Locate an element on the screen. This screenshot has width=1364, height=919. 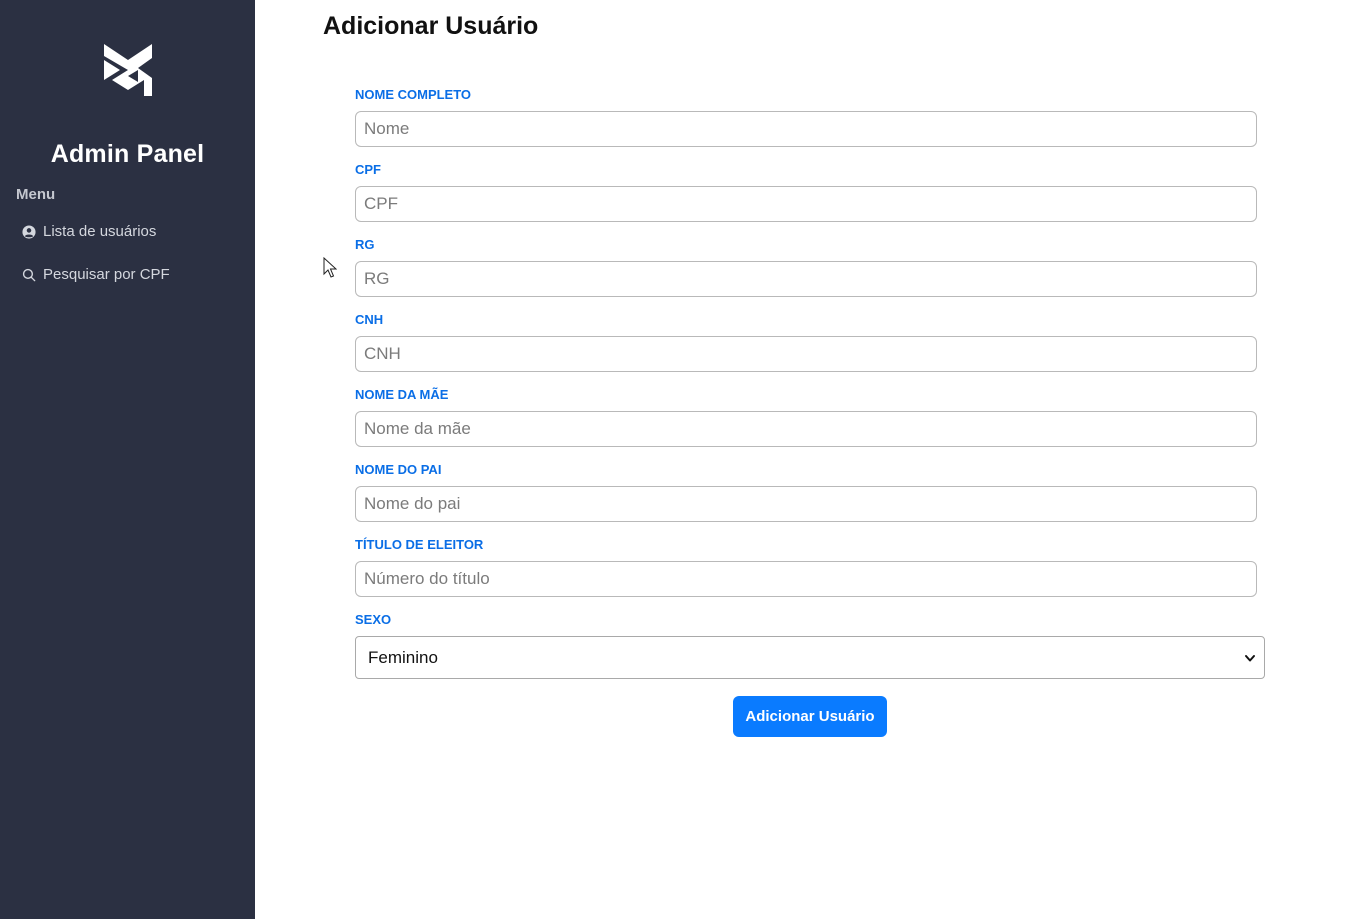
field-label: RG is located at coordinates (365, 244).